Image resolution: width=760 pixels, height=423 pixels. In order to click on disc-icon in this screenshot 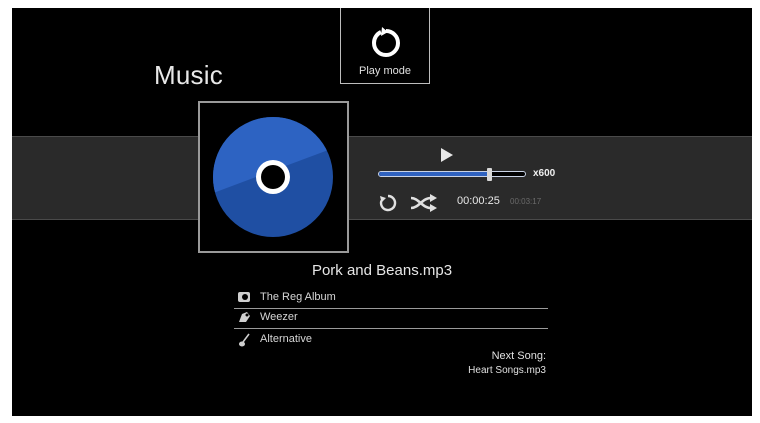, I will do `click(273, 177)`.